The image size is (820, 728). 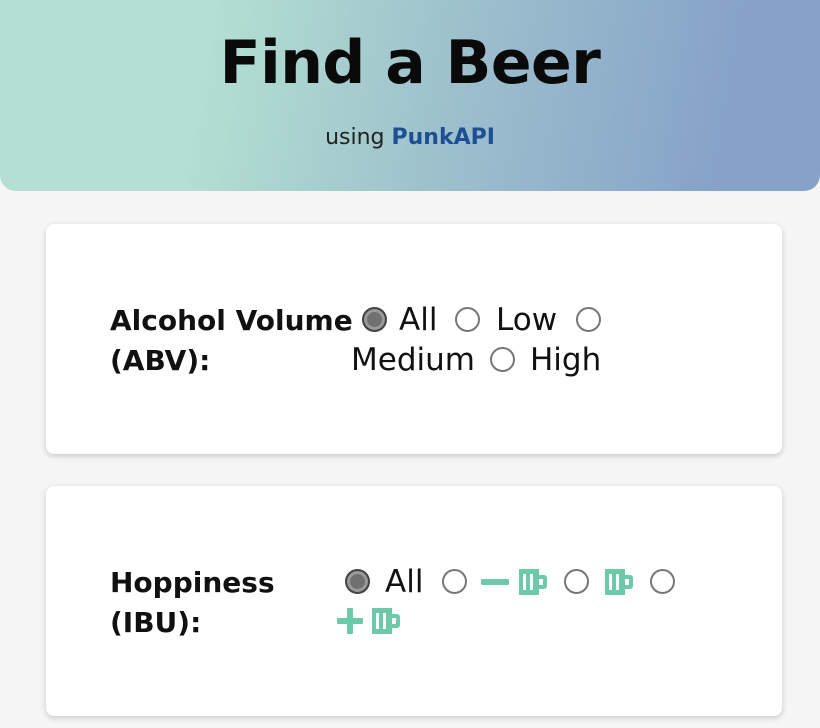 I want to click on abv-label-line1: Alcohol Volume, so click(x=231, y=320).